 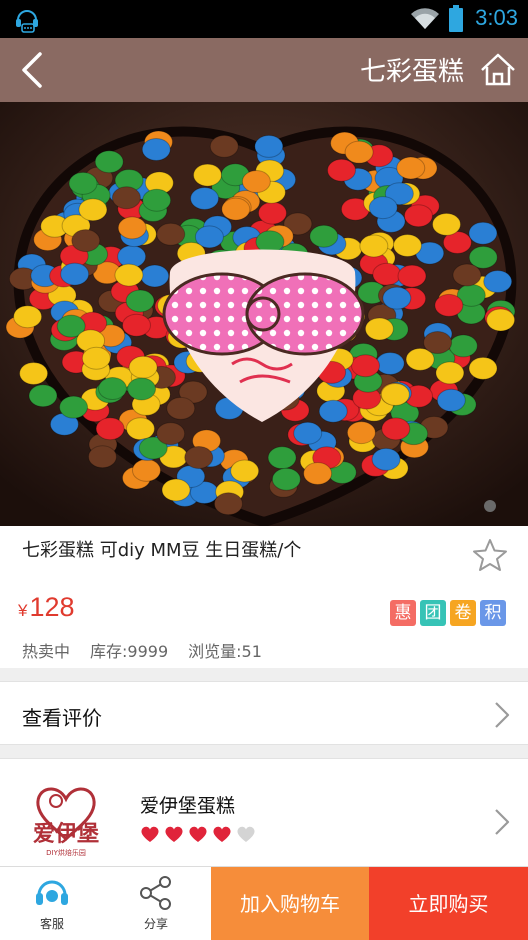 What do you see at coordinates (264, 713) in the screenshot?
I see `view-reviews-row: 查看评价` at bounding box center [264, 713].